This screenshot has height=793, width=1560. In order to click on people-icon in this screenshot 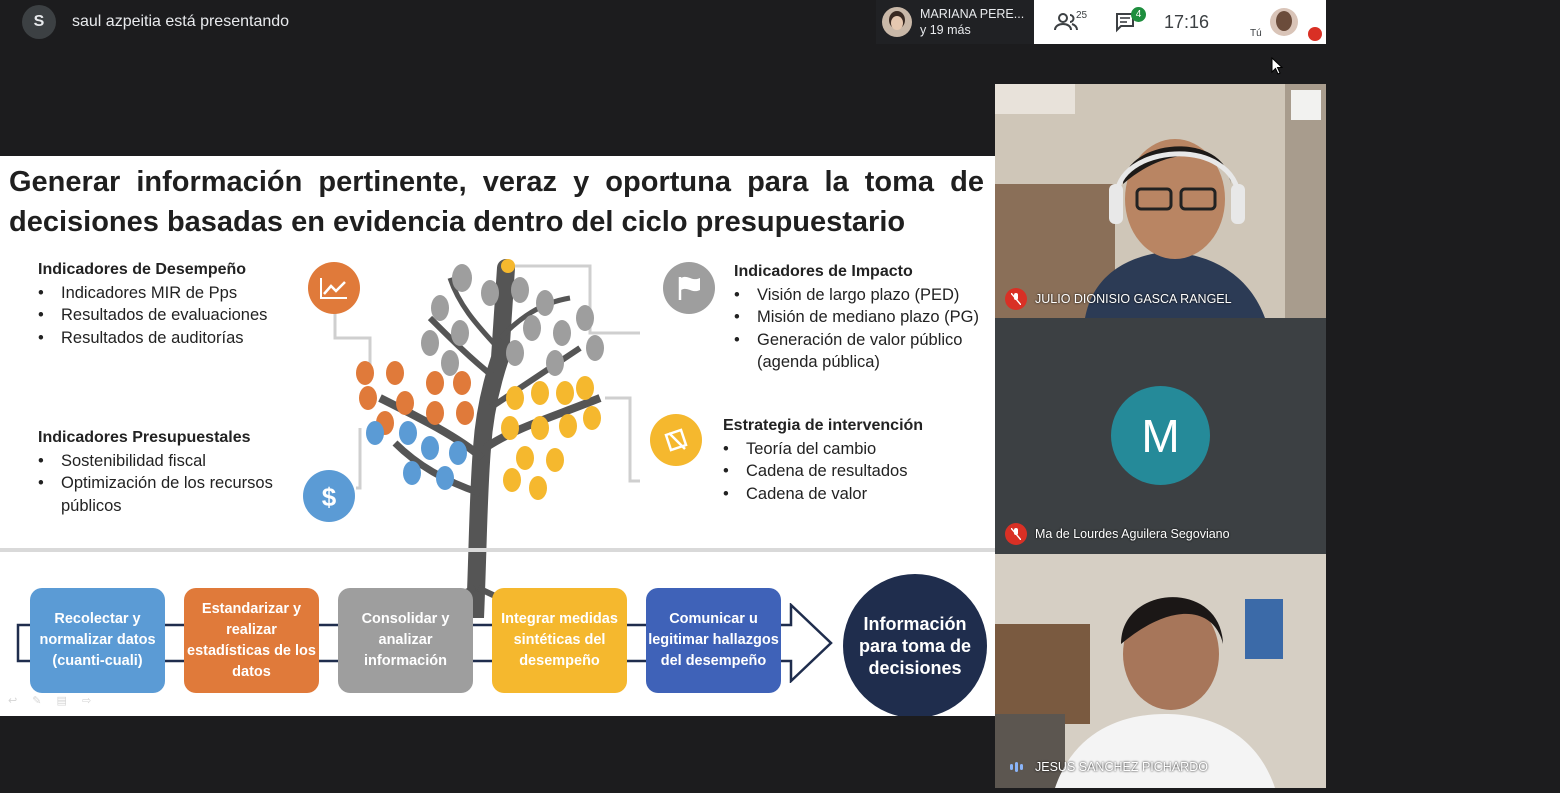, I will do `click(1066, 22)`.